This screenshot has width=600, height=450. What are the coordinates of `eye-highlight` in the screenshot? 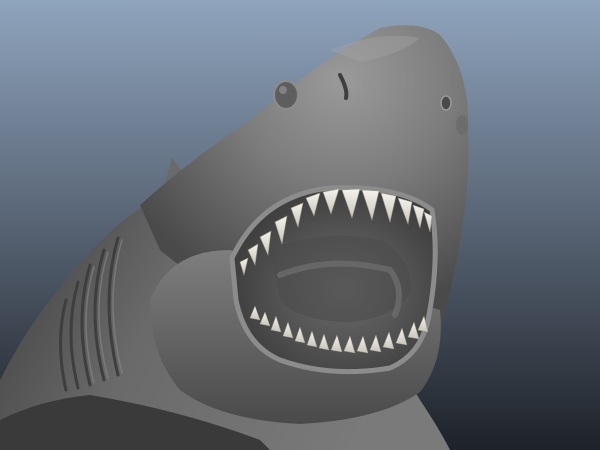 It's located at (283, 90).